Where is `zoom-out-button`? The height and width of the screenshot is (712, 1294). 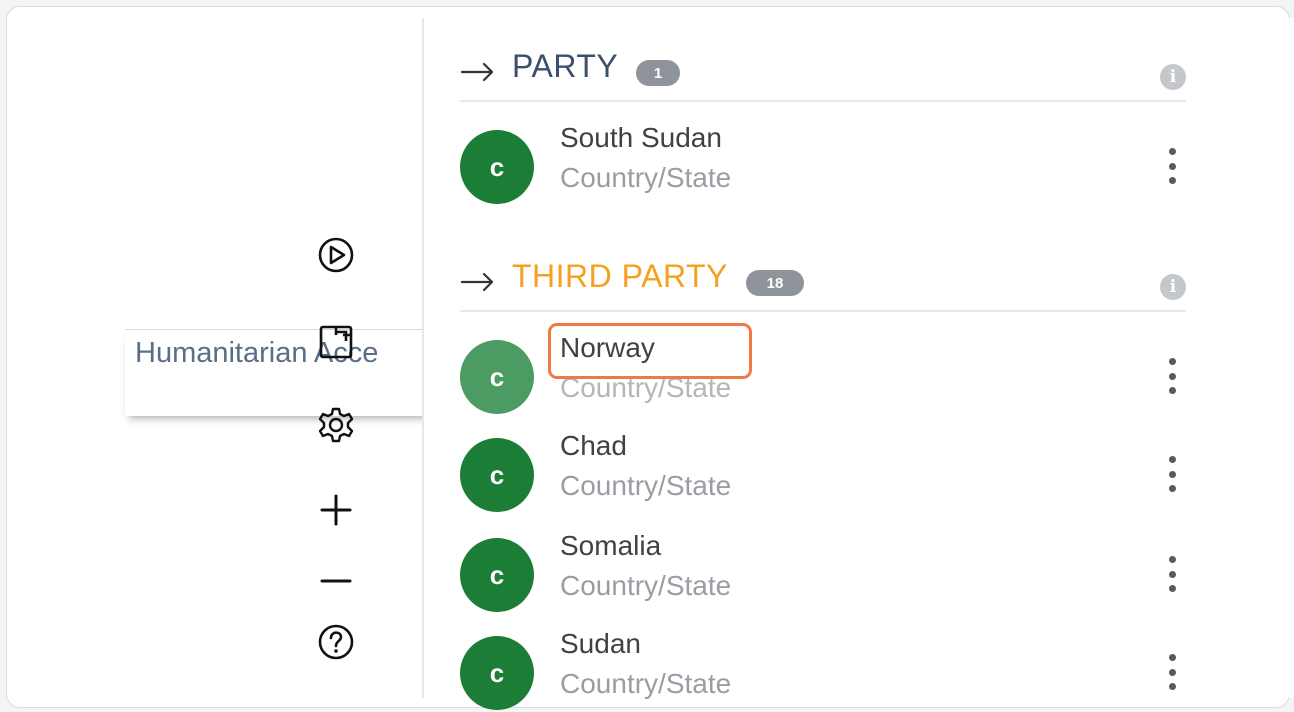
zoom-out-button is located at coordinates (336, 581).